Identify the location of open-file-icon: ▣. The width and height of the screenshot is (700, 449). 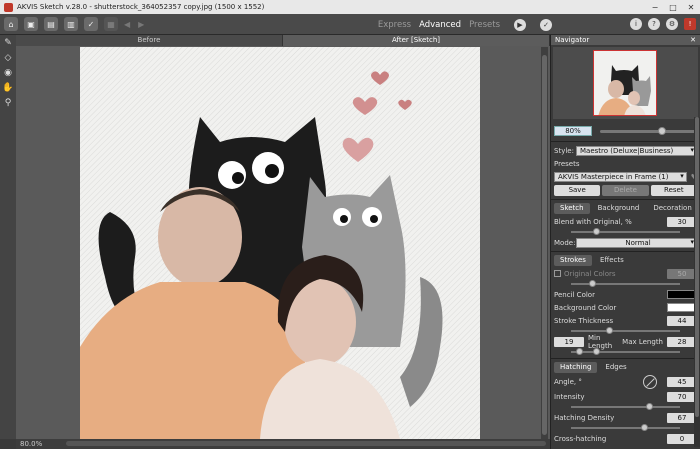
(31, 24).